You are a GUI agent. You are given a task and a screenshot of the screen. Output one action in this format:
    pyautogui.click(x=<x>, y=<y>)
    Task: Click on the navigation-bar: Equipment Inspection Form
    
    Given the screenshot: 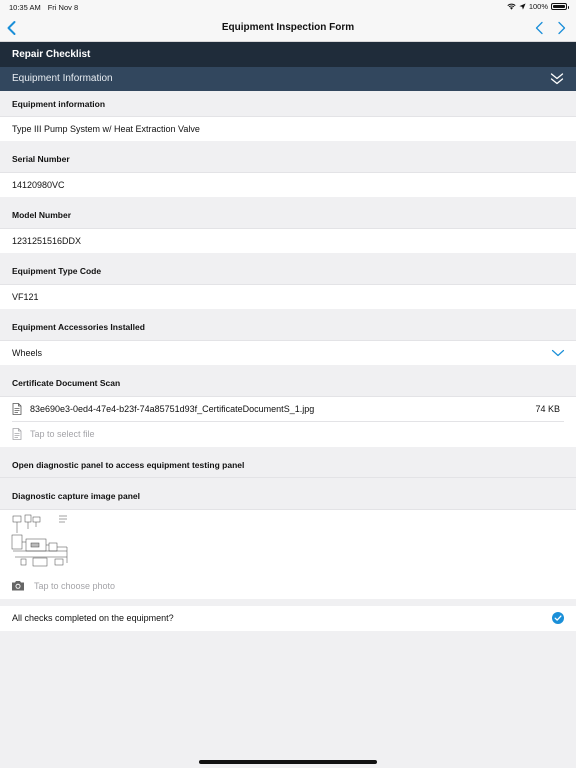 What is the action you would take?
    pyautogui.click(x=288, y=28)
    